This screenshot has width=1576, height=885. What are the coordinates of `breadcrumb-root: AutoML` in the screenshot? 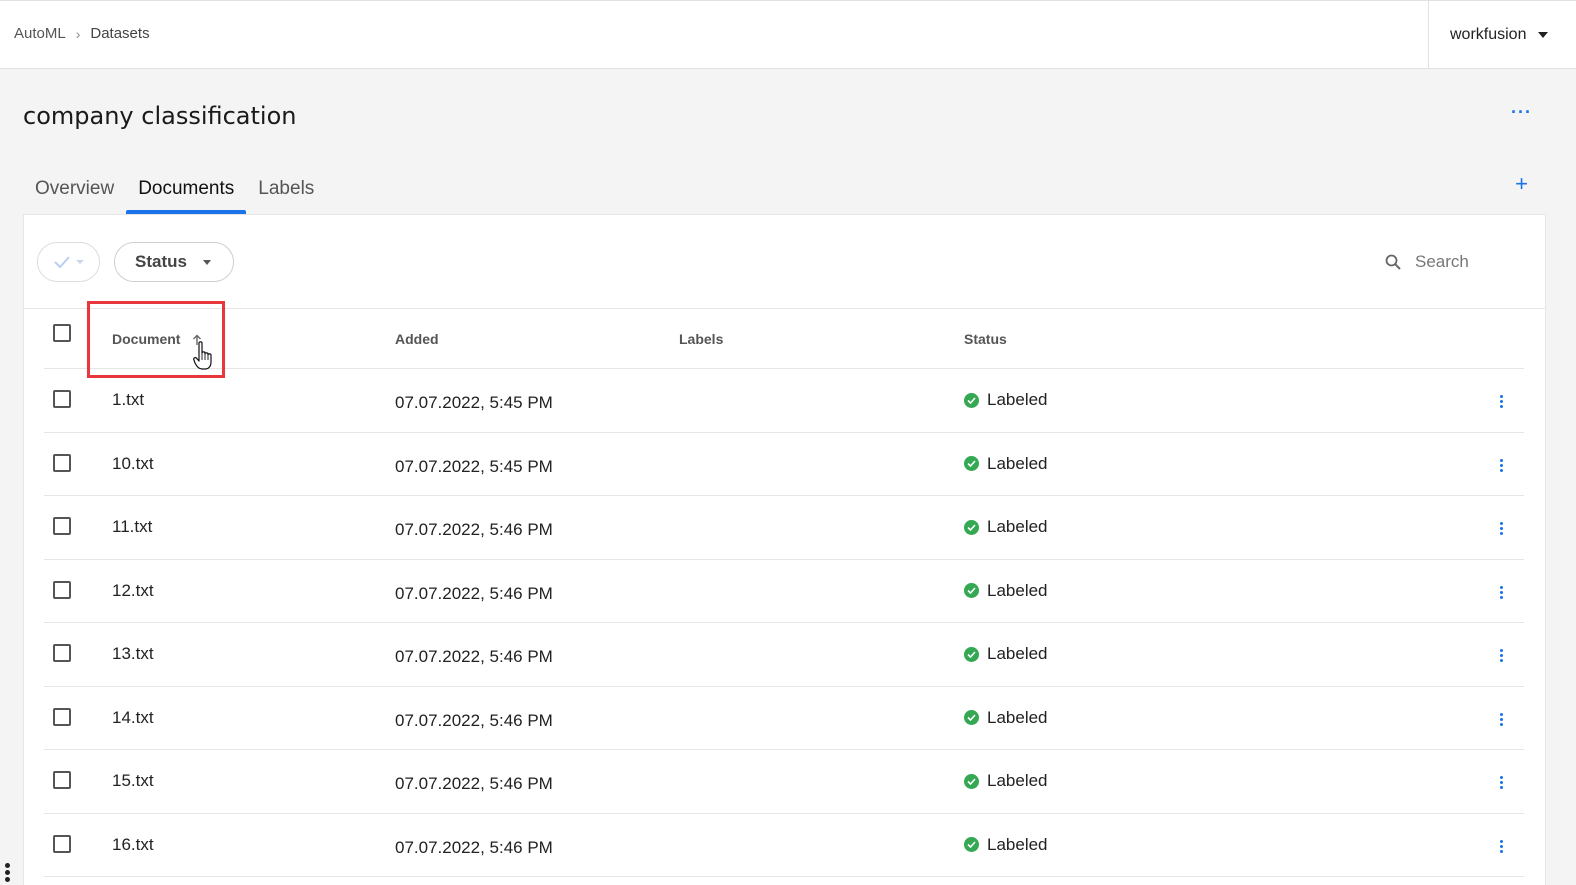 It's located at (40, 33).